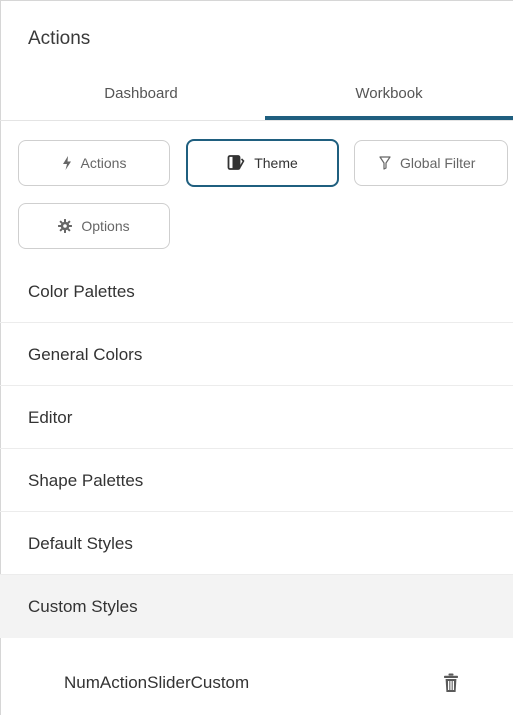 The image size is (513, 715). What do you see at coordinates (59, 38) in the screenshot?
I see `panel-title: Actions` at bounding box center [59, 38].